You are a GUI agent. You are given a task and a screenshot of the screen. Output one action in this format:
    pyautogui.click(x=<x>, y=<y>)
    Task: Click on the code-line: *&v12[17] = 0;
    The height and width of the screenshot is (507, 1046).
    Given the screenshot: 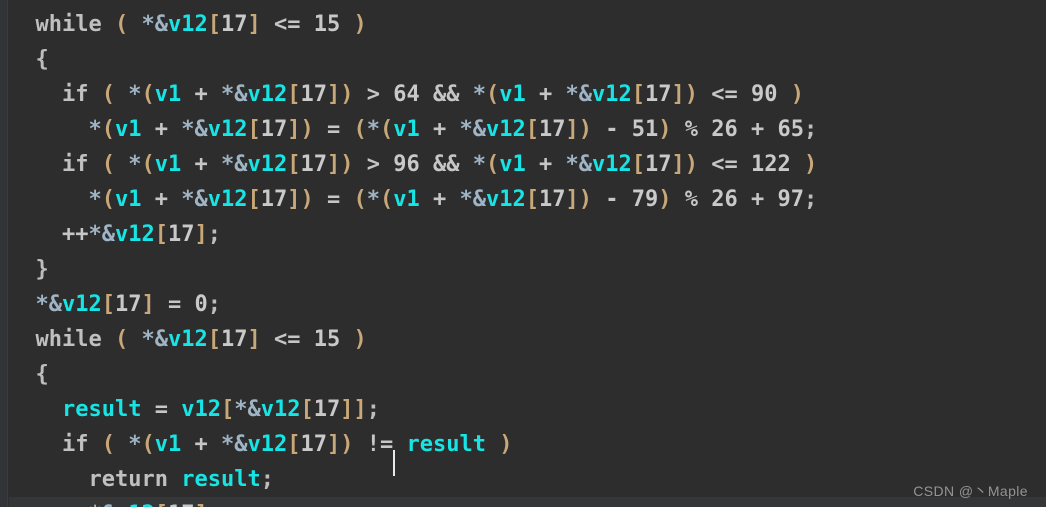 What is the action you would take?
    pyautogui.click(x=527, y=304)
    